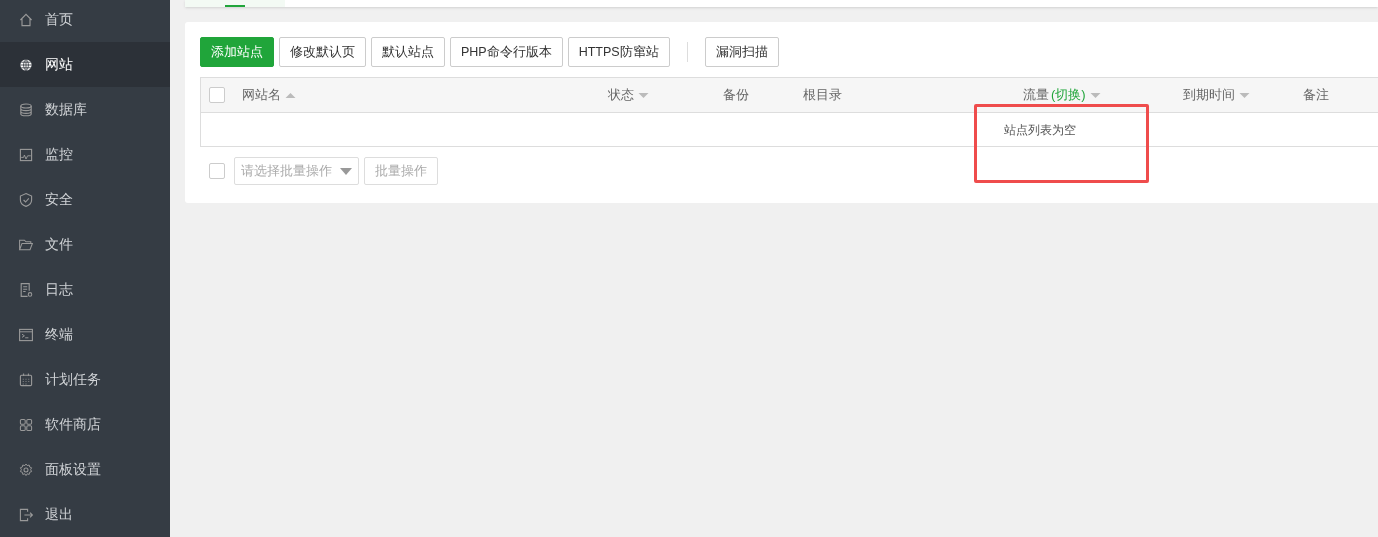  I want to click on monitor-chart-icon, so click(26, 154).